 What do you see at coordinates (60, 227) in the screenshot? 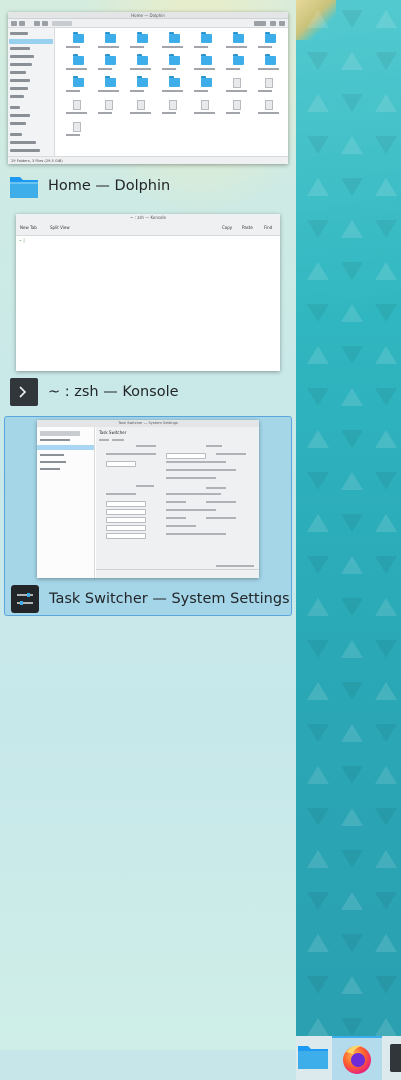
I see `split-view-button: Split View` at bounding box center [60, 227].